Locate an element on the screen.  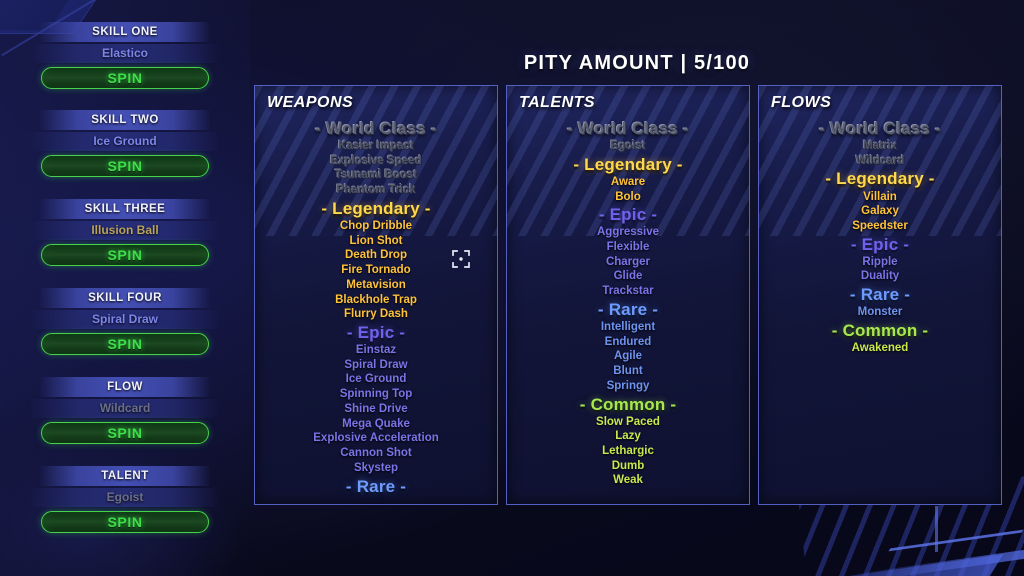
rarity-item: Aware is located at coordinates (628, 181).